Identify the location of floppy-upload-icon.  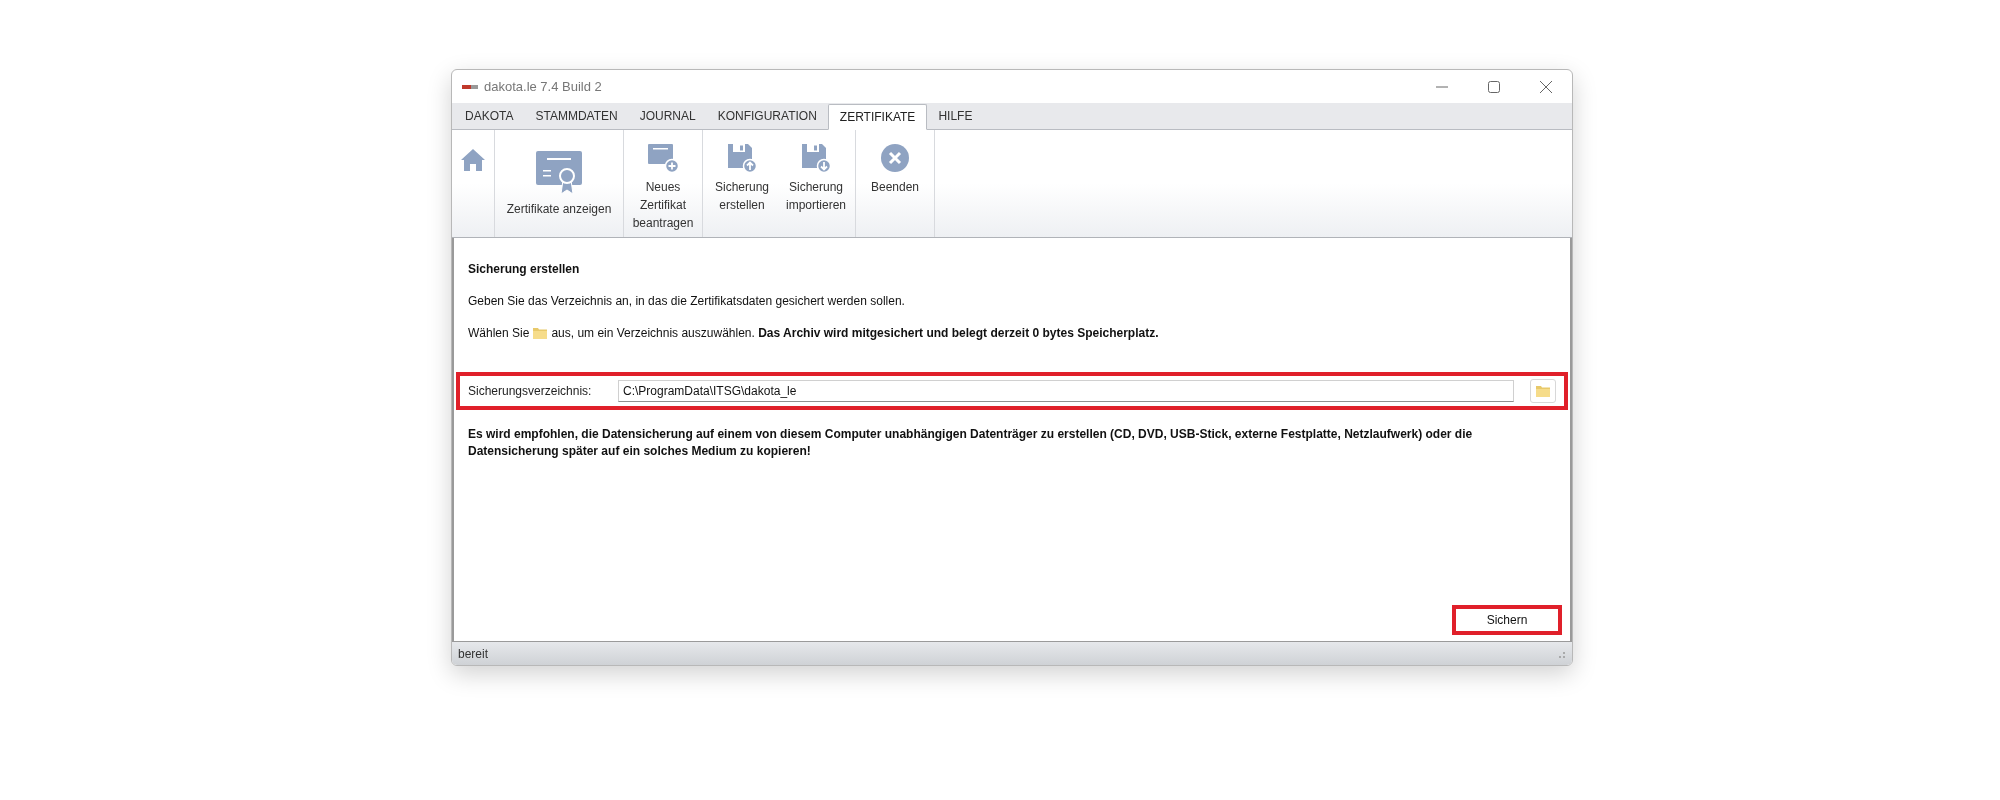
(742, 158).